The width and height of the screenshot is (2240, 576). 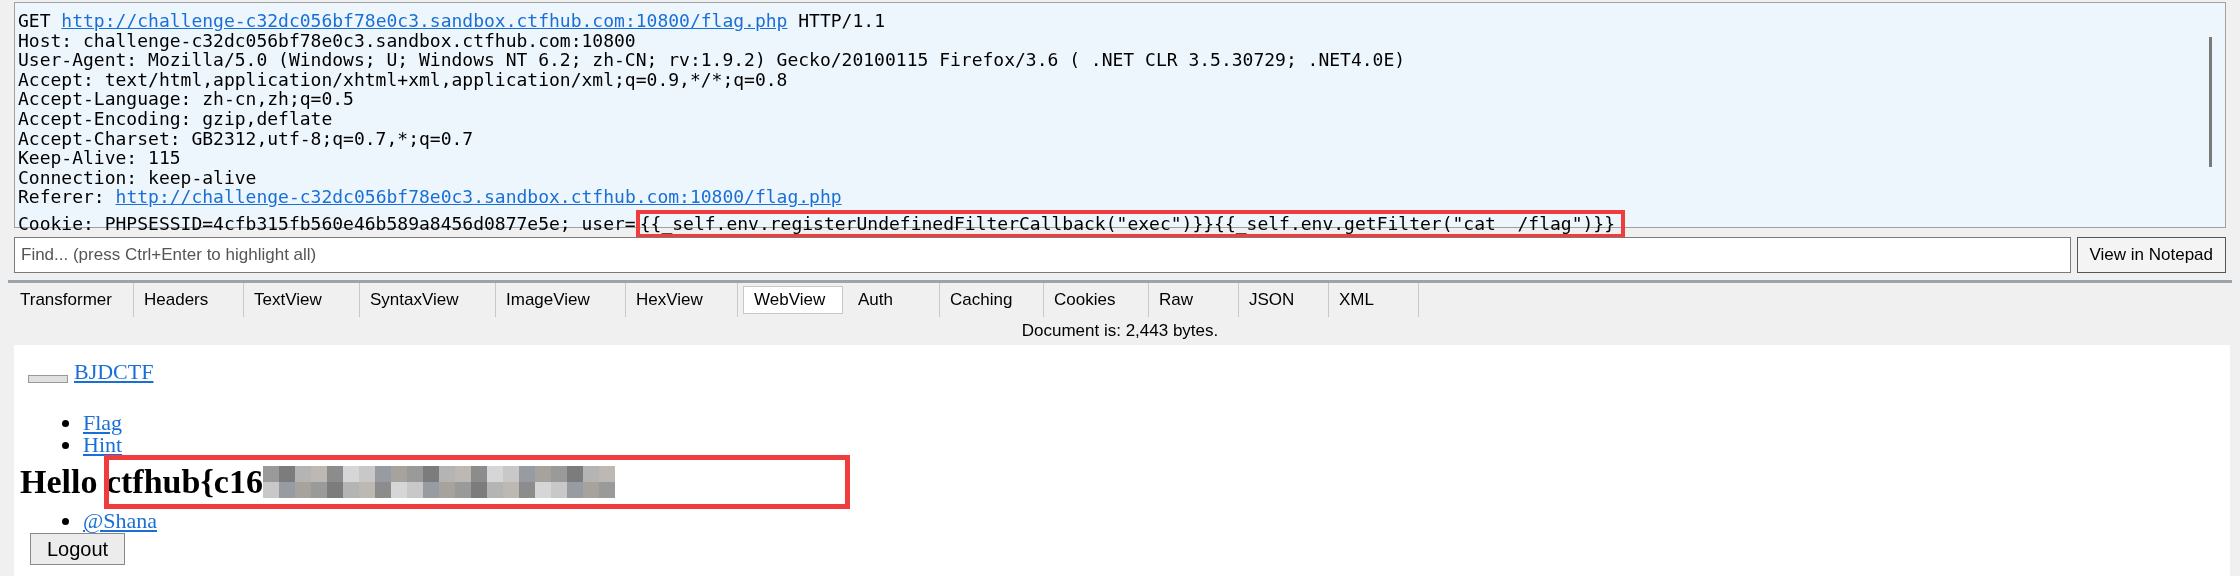 I want to click on url-link: http://challenge-c32dc056bf78e0c3.sandbox.ctfhub.com:10800/flag.php, so click(x=424, y=20).